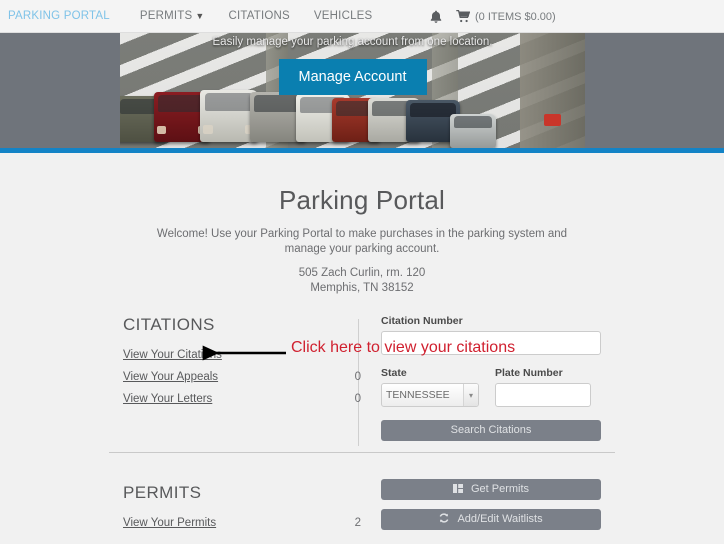 This screenshot has height=544, width=724. Describe the element at coordinates (169, 324) in the screenshot. I see `citations-heading: CITATIONS` at that location.